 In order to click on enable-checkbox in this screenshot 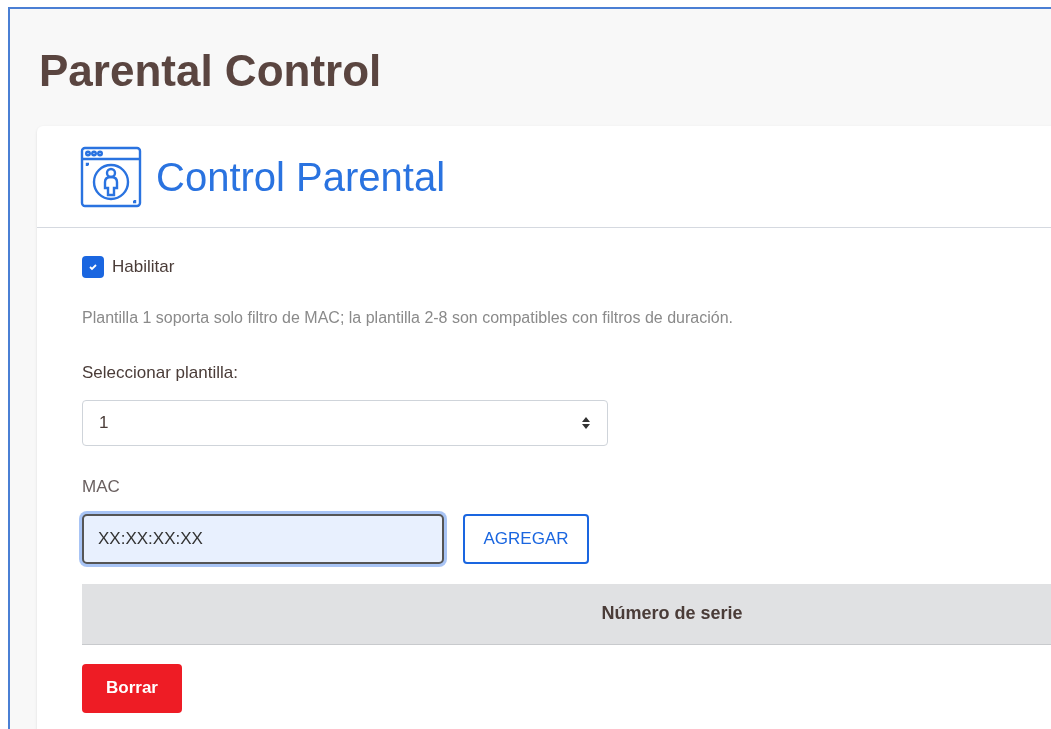, I will do `click(93, 266)`.